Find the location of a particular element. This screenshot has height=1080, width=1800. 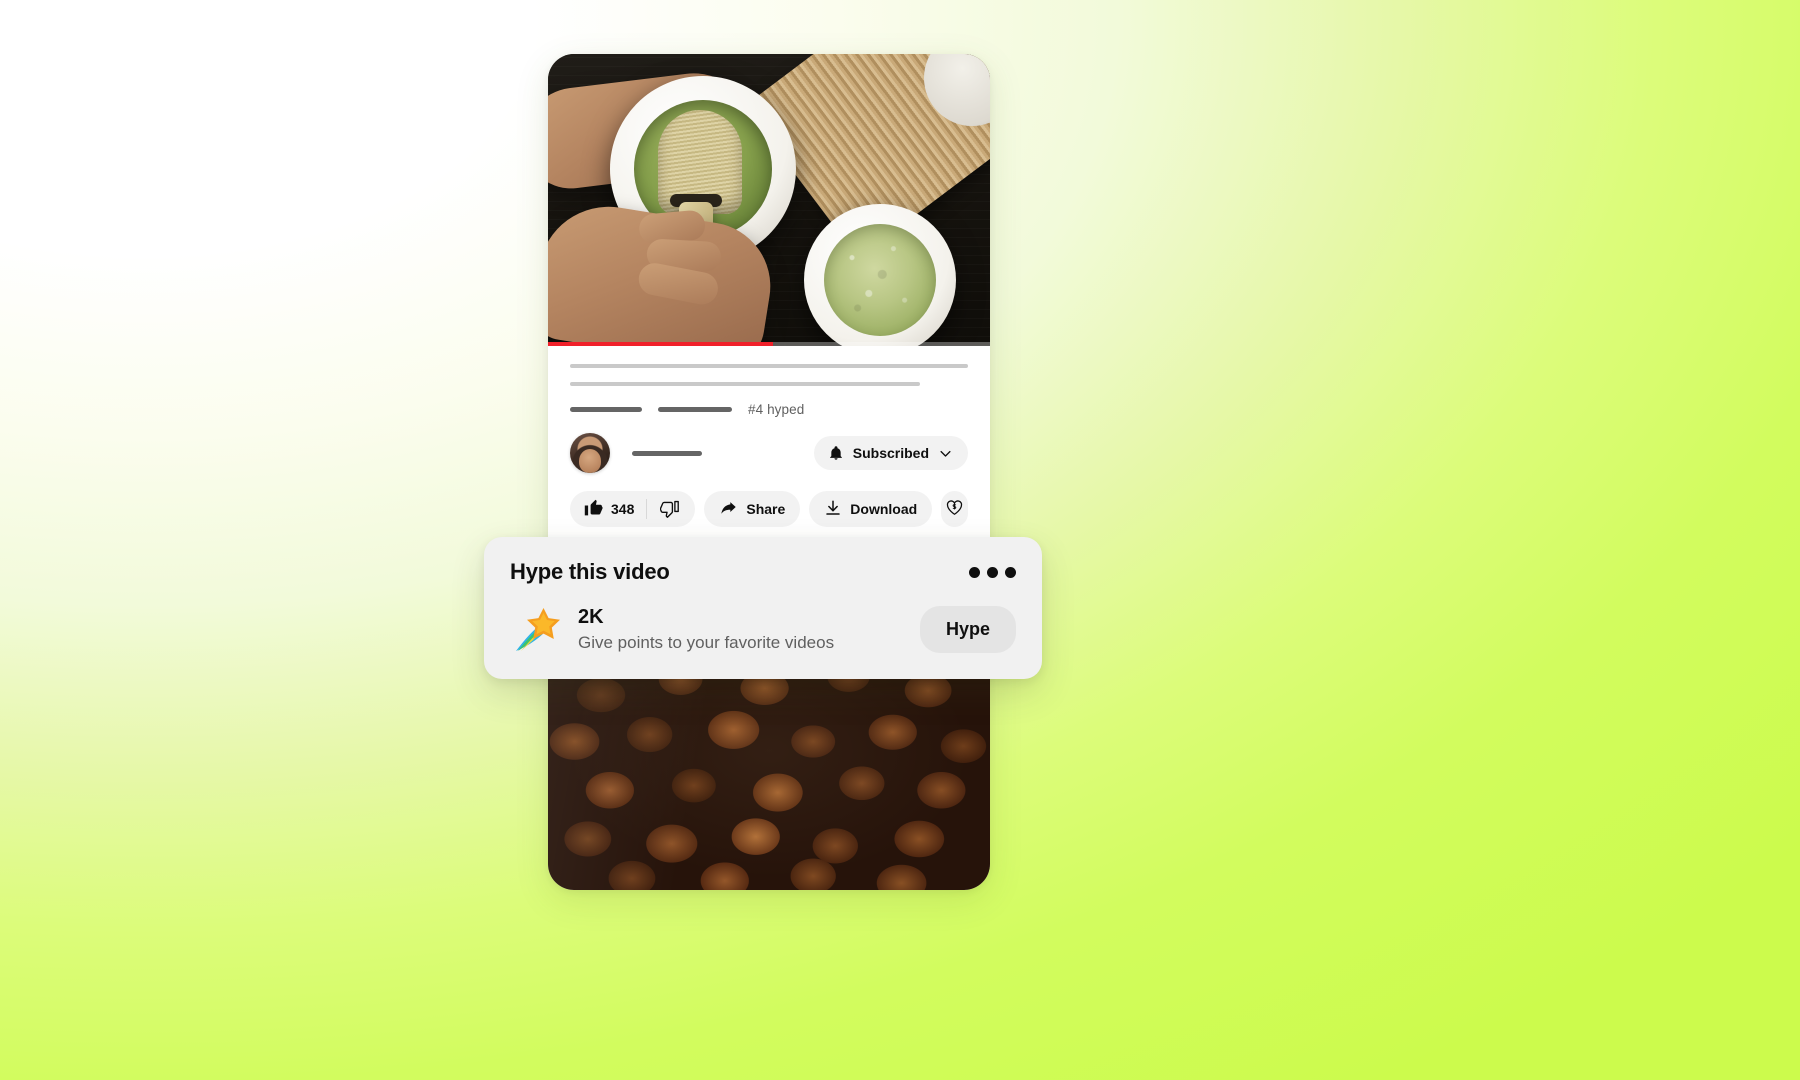

thanks-button is located at coordinates (954, 509).